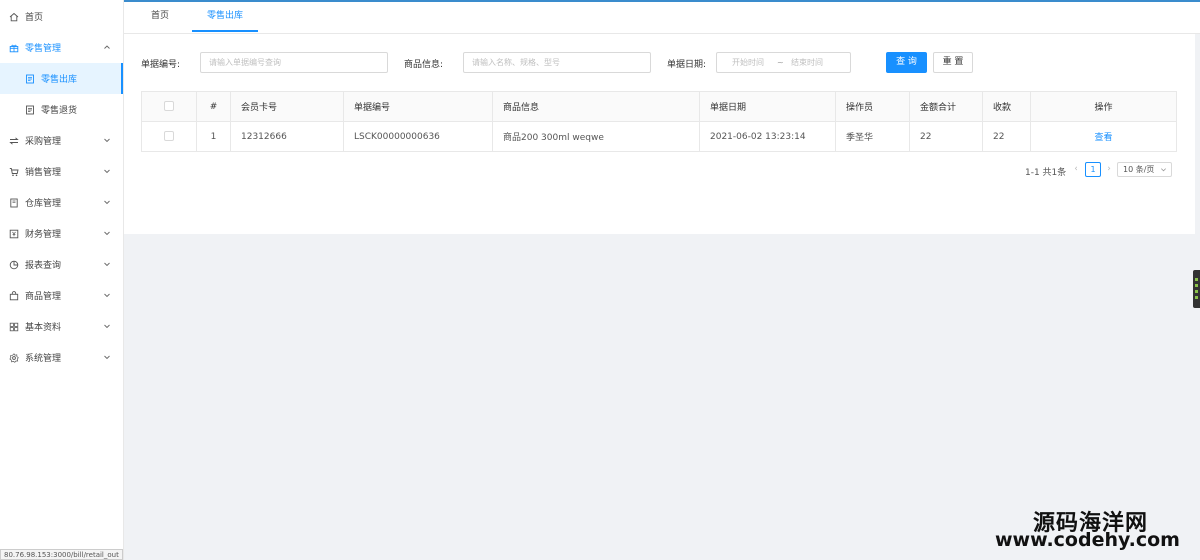 This screenshot has width=1200, height=560. I want to click on grid-icon, so click(14, 327).